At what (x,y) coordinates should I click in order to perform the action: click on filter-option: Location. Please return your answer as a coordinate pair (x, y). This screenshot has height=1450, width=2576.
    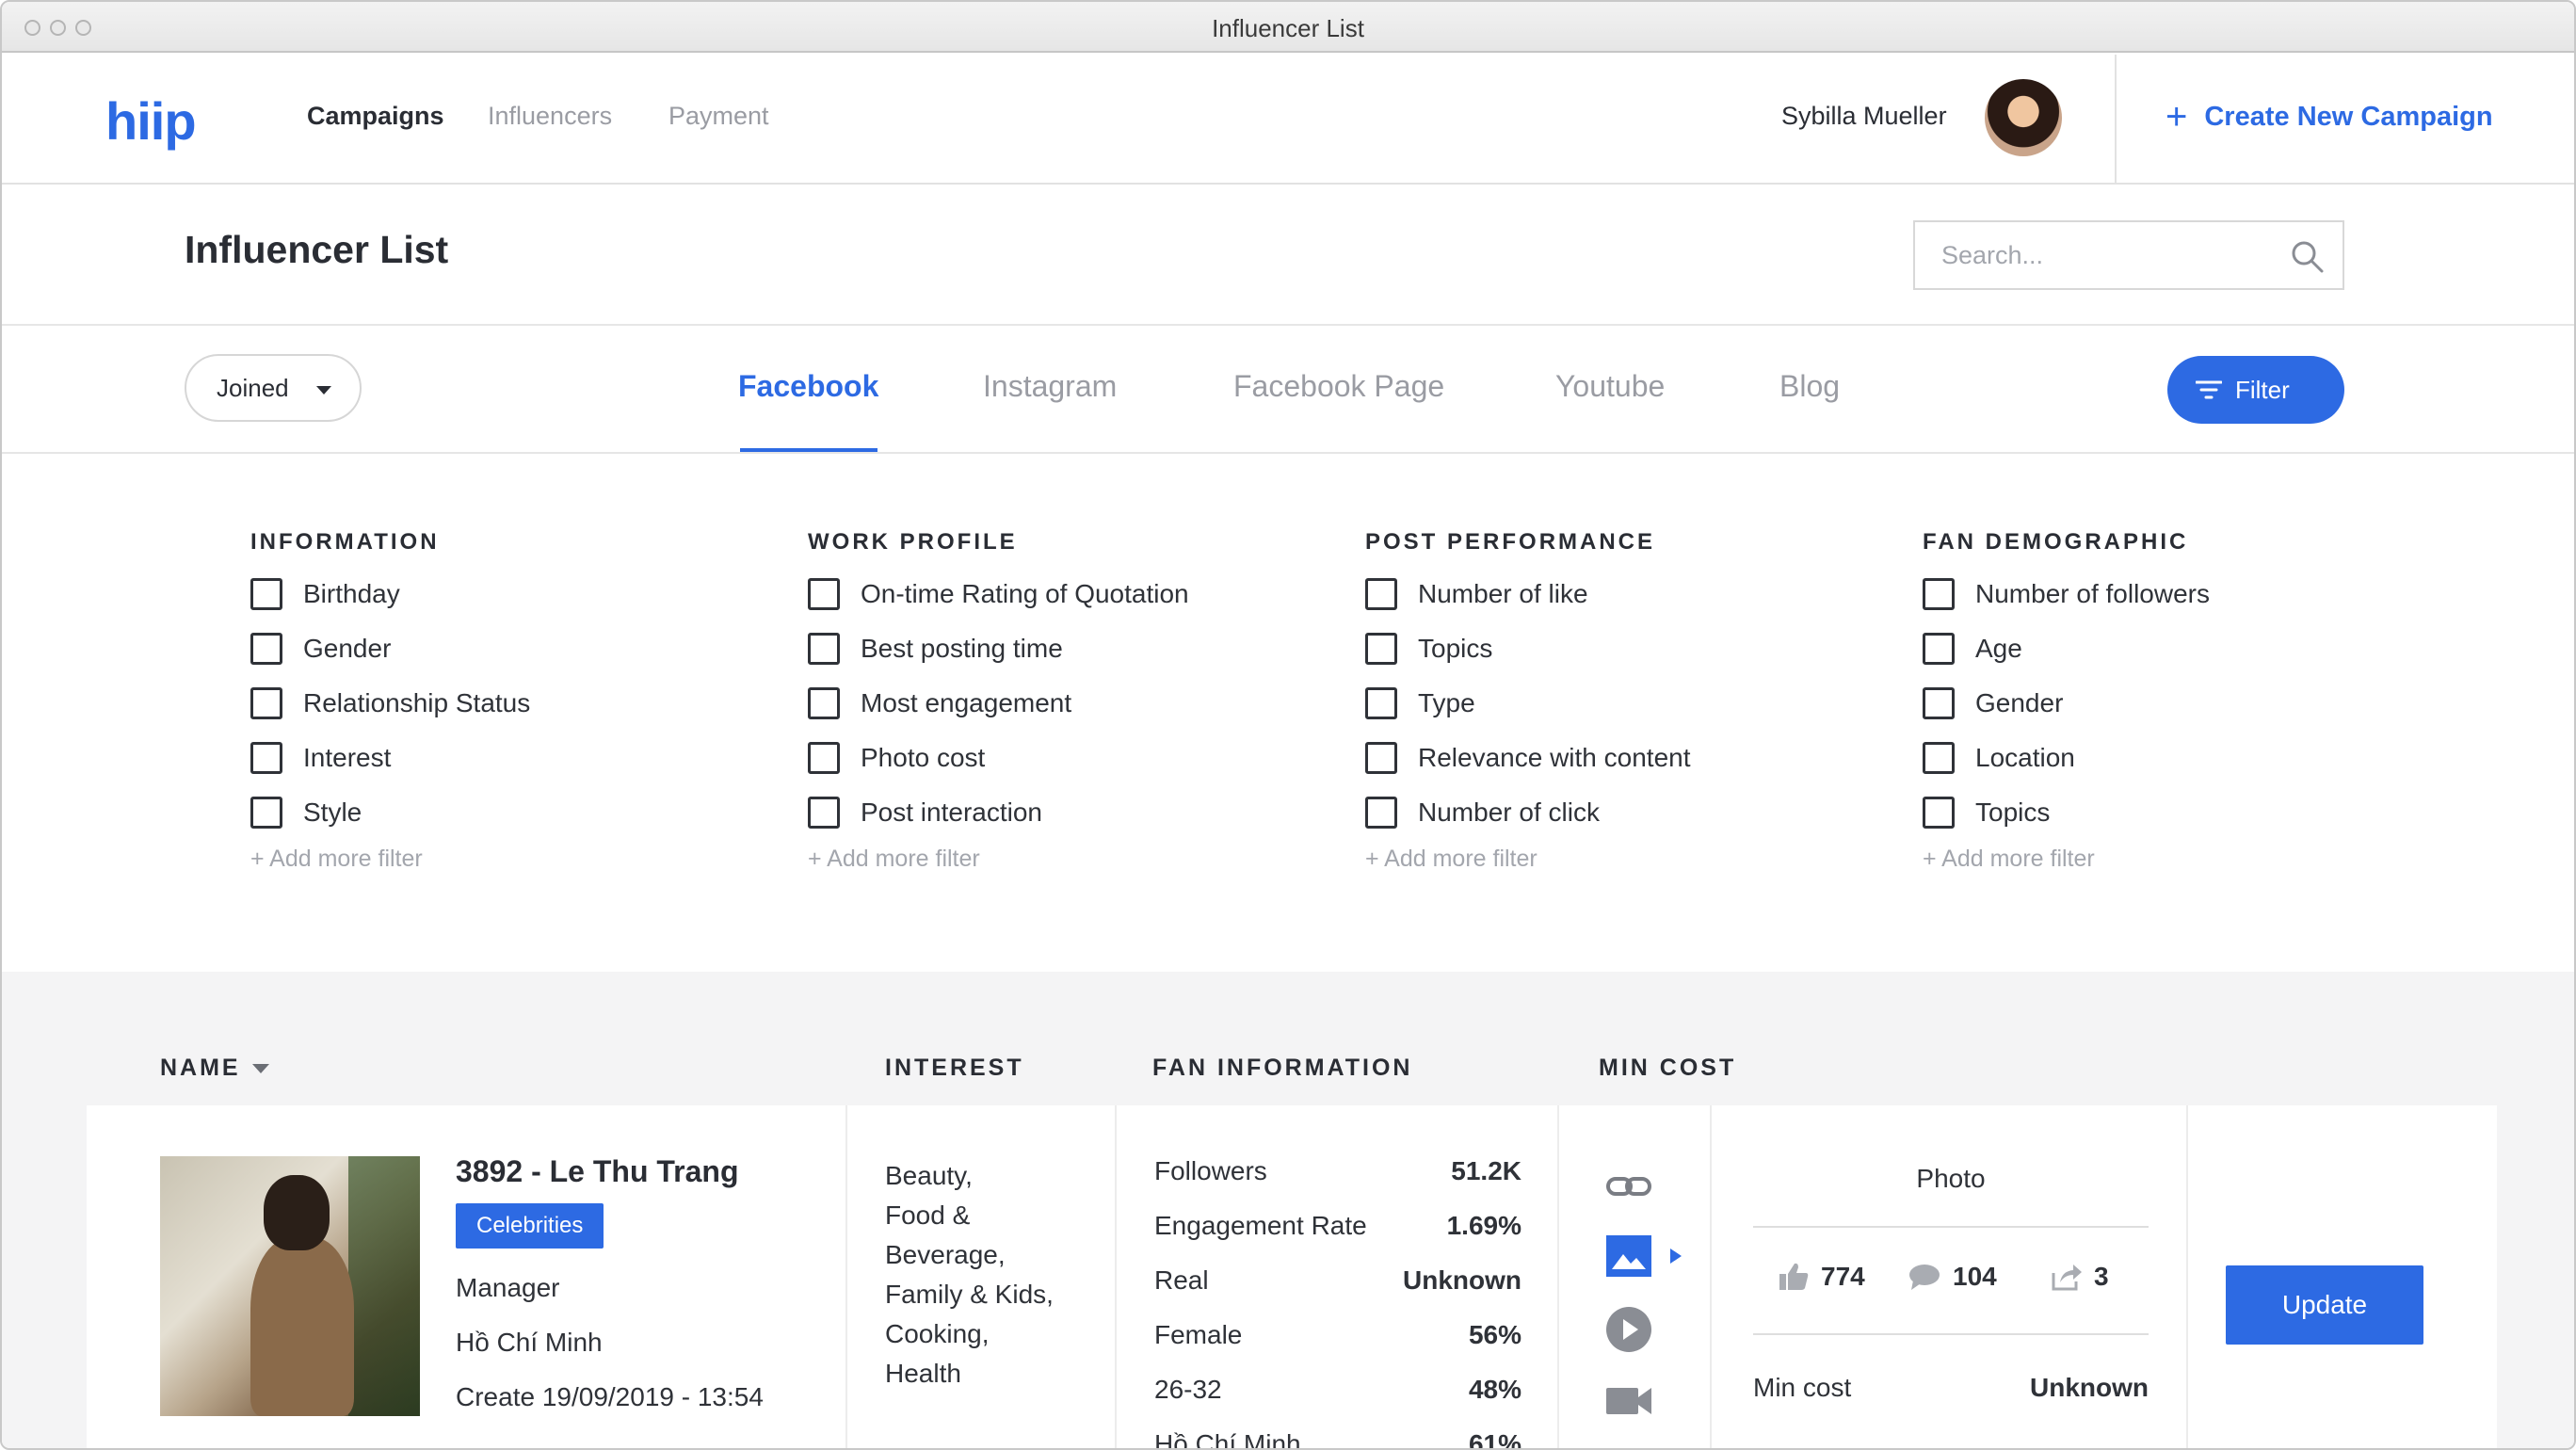
    Looking at the image, I should click on (2167, 758).